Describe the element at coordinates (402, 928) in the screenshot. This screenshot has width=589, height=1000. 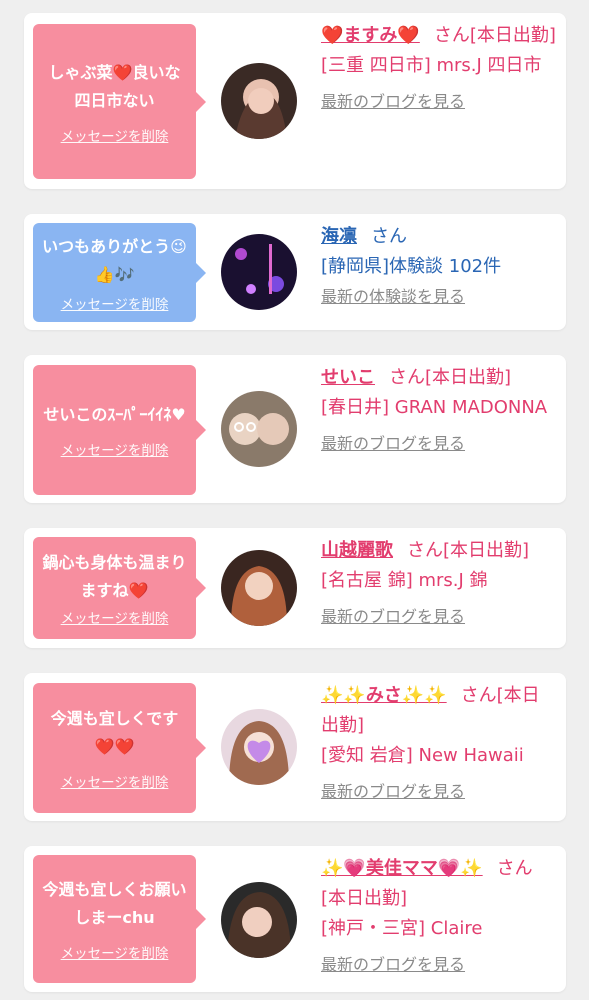
I see `store-info: [神戸・三宮] Claire` at that location.